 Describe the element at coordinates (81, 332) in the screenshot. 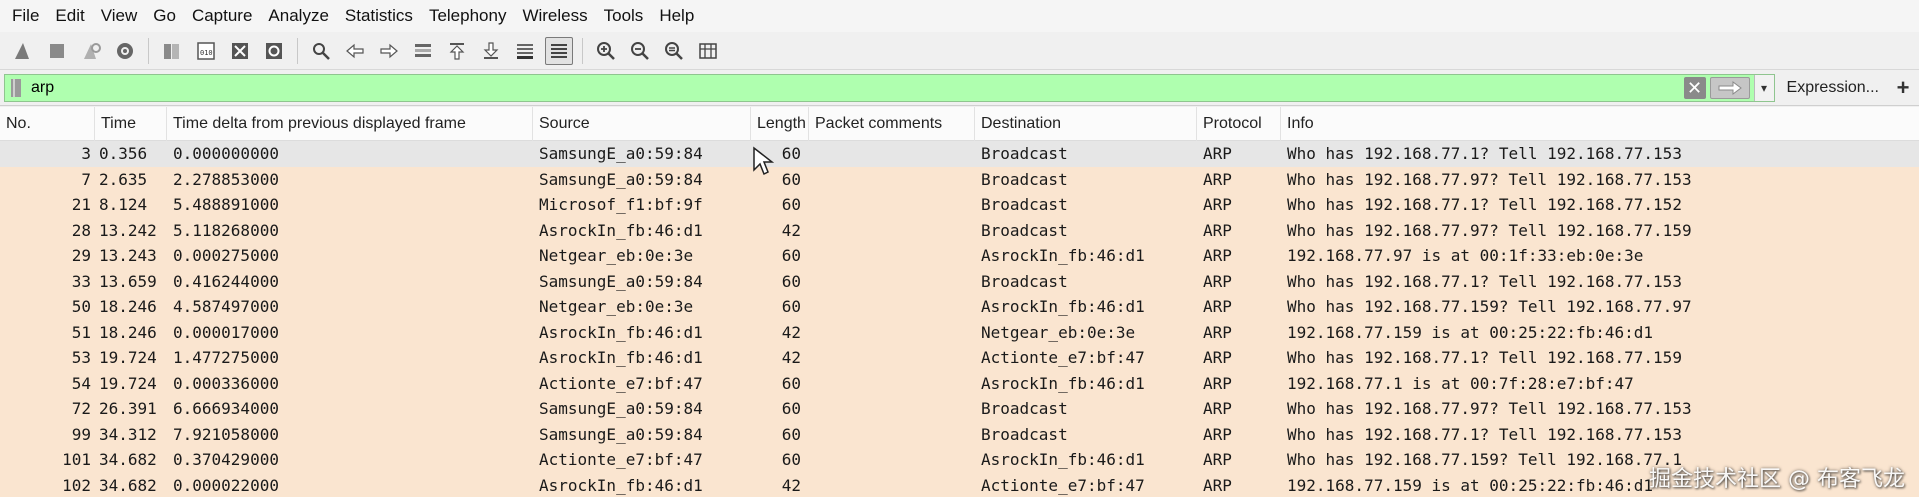

I see `packet-number: 51` at that location.